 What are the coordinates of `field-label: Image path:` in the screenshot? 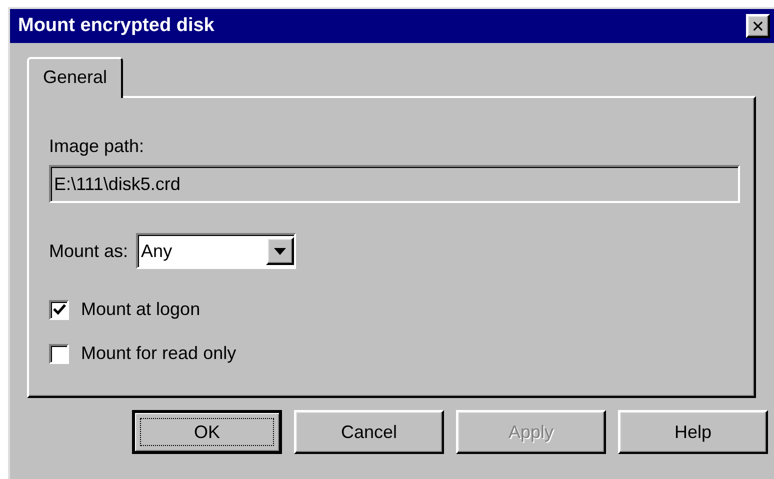 It's located at (97, 146).